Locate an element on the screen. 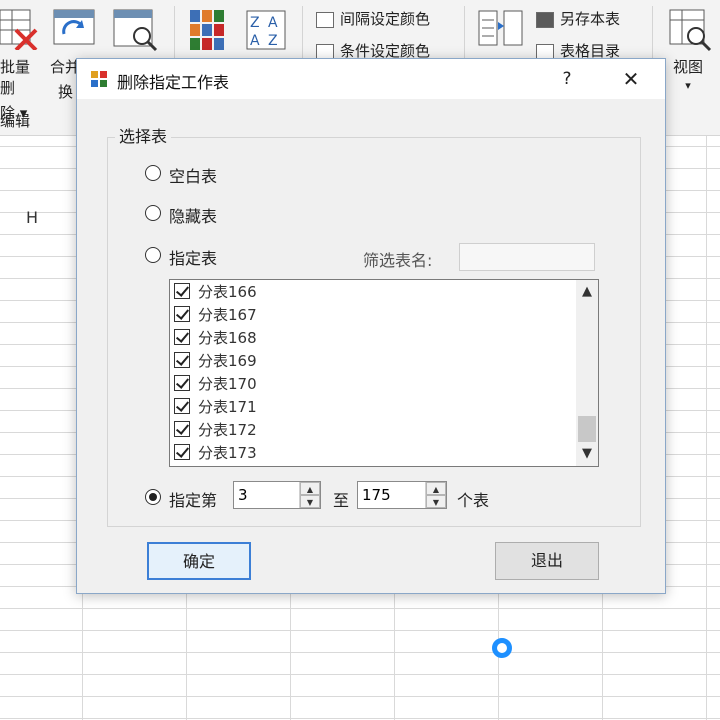 The height and width of the screenshot is (720, 720). range-to-label: 至 is located at coordinates (341, 500).